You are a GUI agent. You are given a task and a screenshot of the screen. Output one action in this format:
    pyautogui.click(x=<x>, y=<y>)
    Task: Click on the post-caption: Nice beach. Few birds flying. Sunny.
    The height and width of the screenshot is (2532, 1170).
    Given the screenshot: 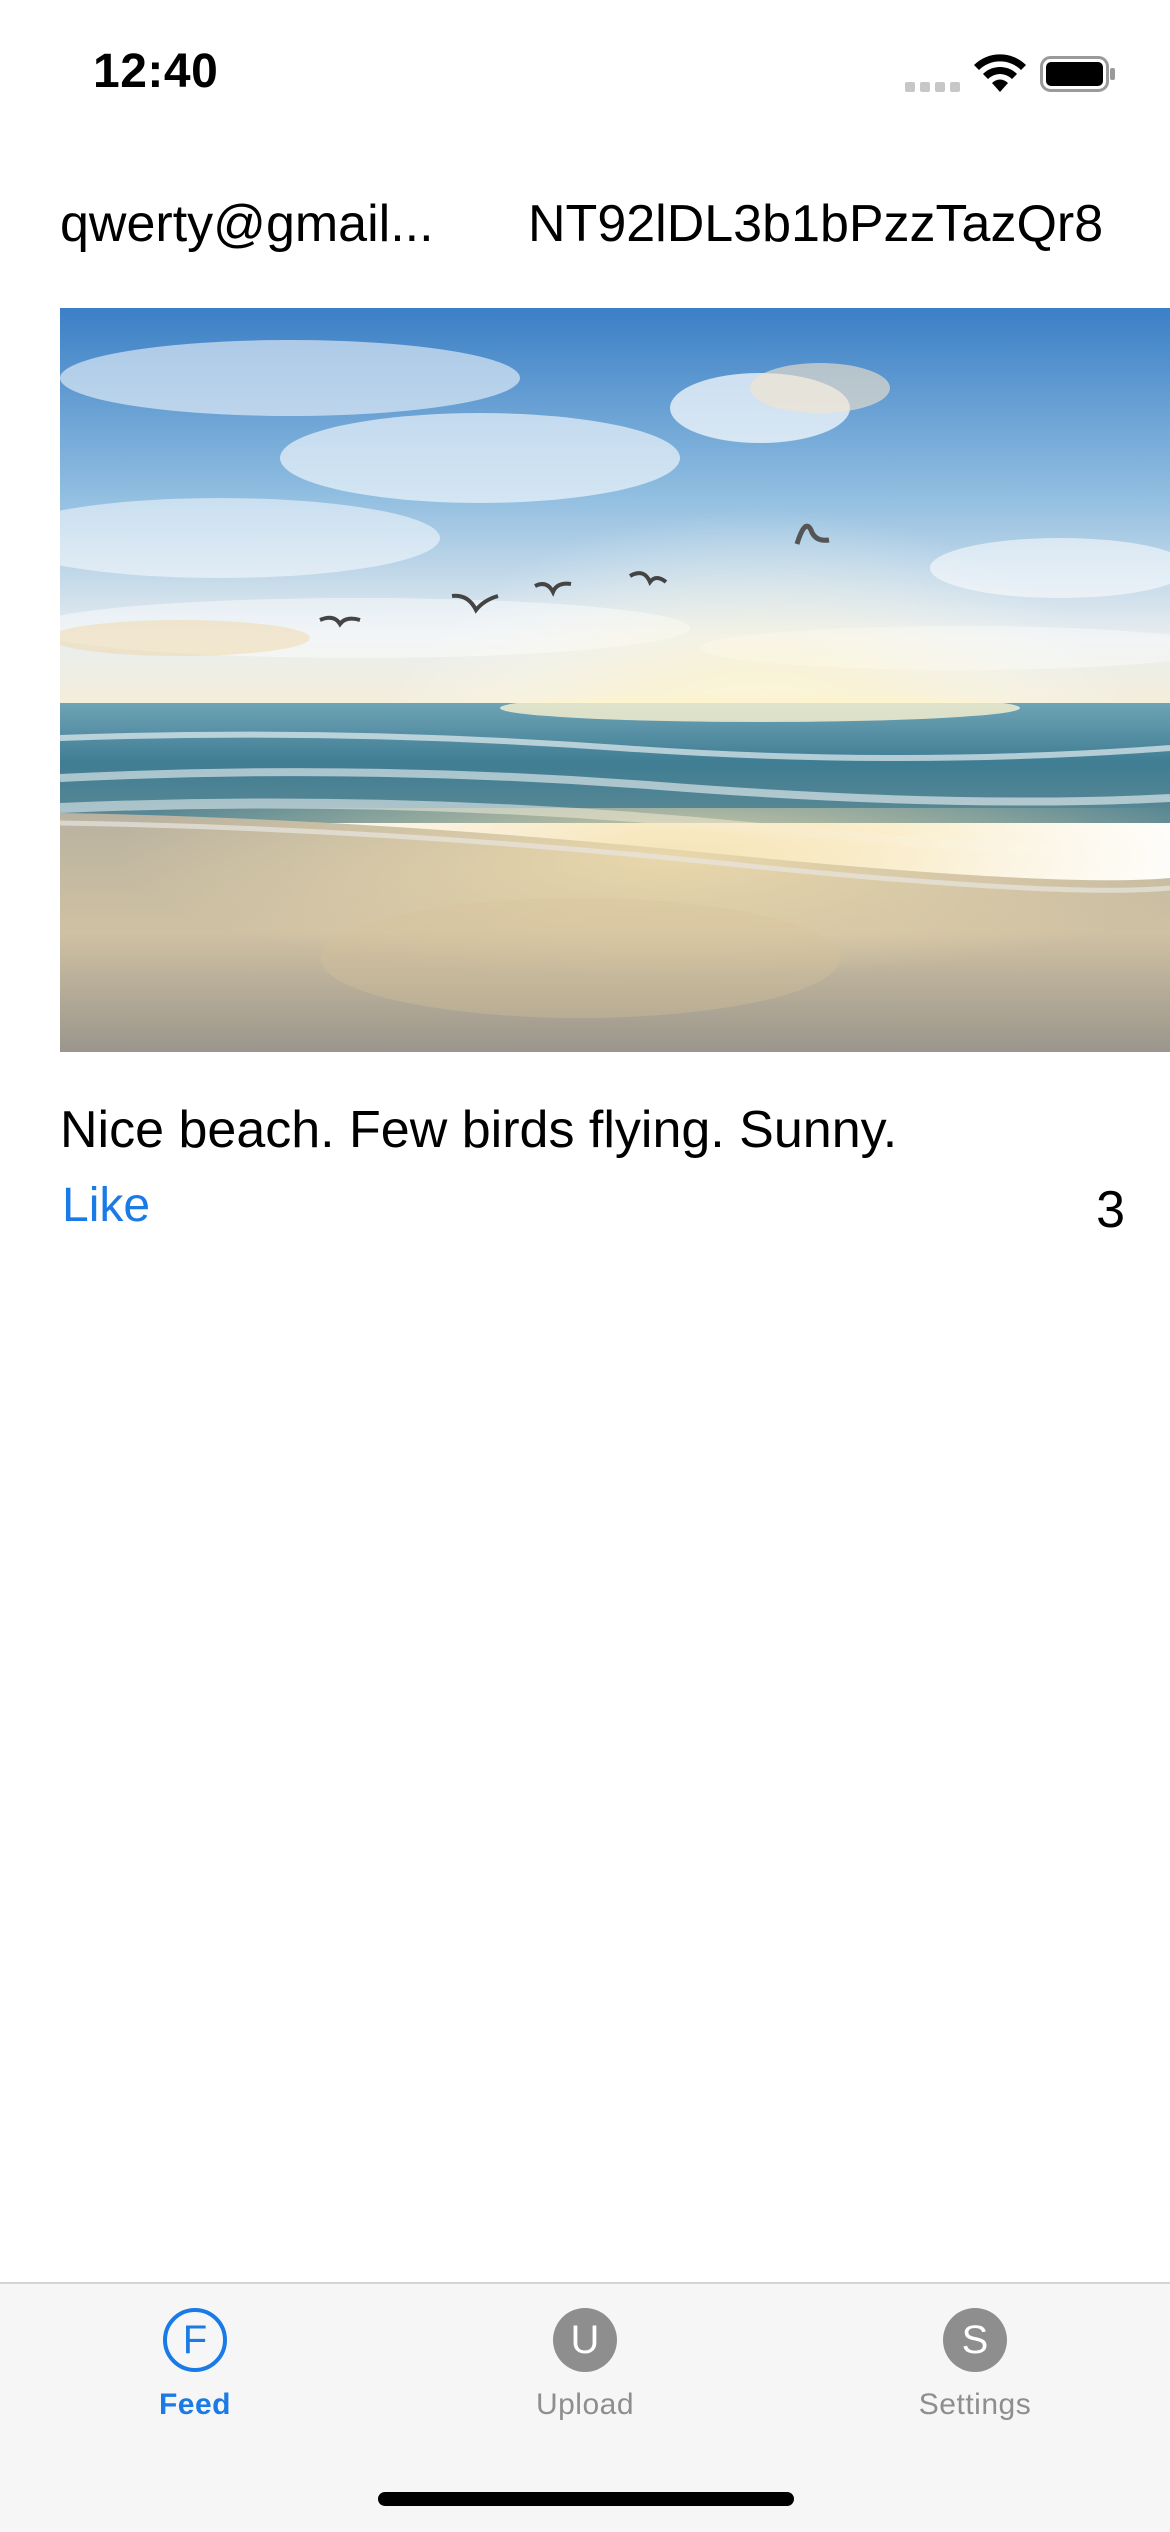 What is the action you would take?
    pyautogui.click(x=479, y=1130)
    